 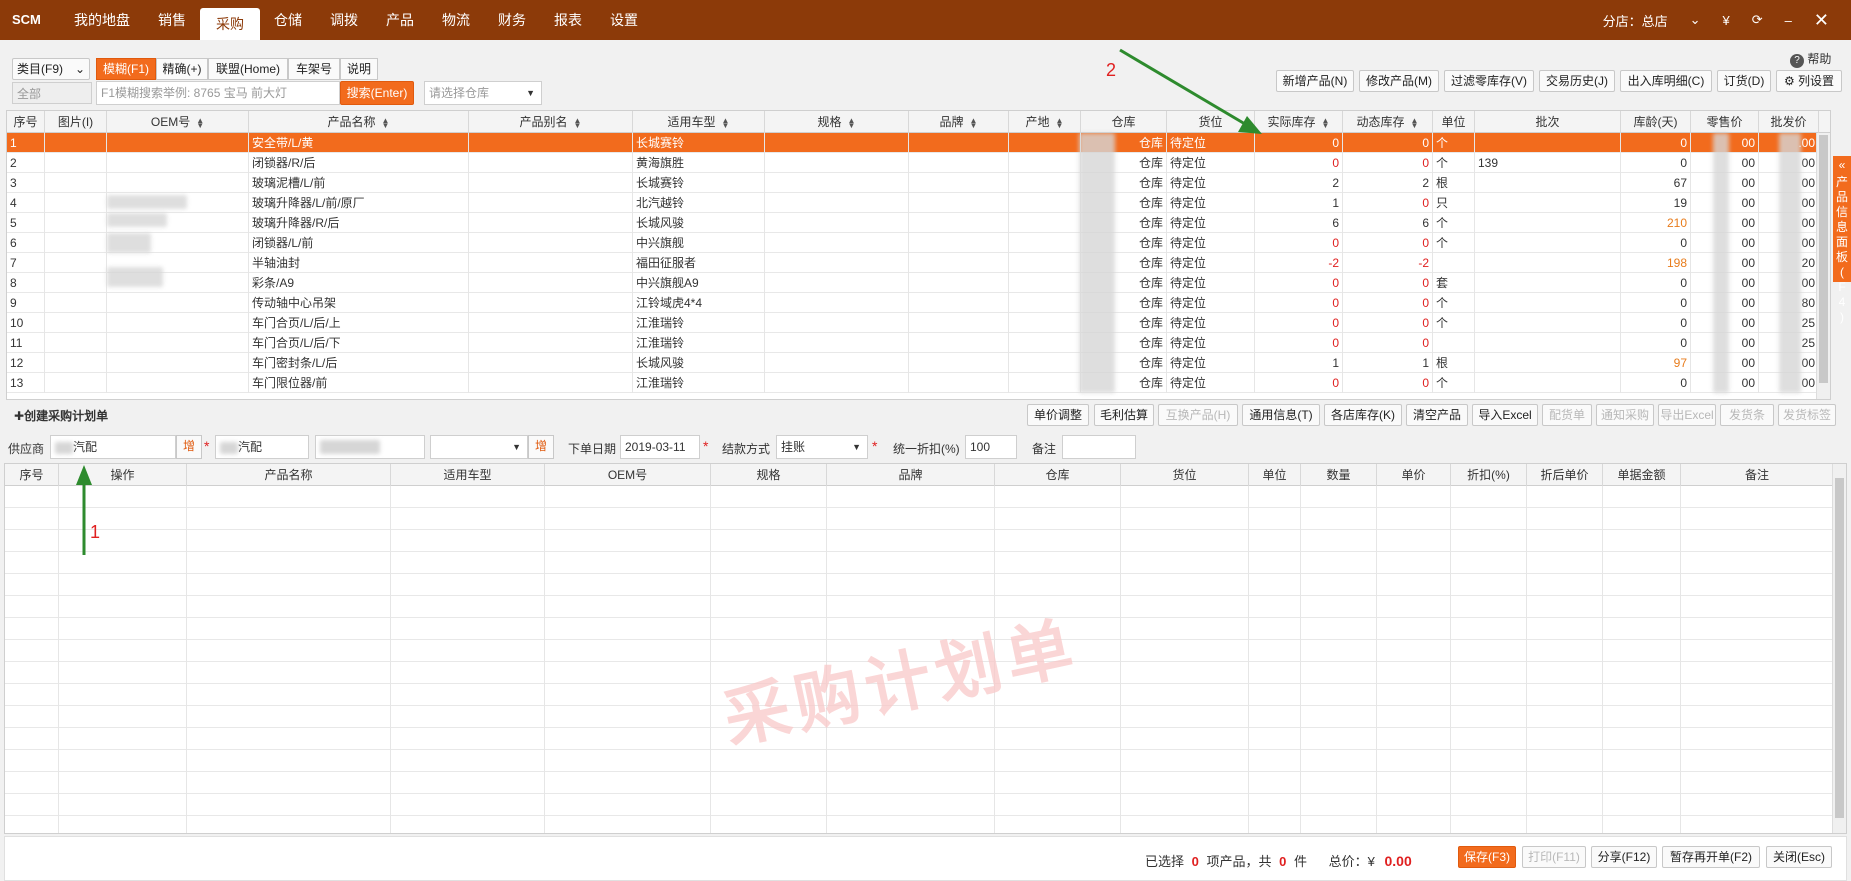 What do you see at coordinates (102, 20) in the screenshot?
I see `nav-my-site: 我的地盘` at bounding box center [102, 20].